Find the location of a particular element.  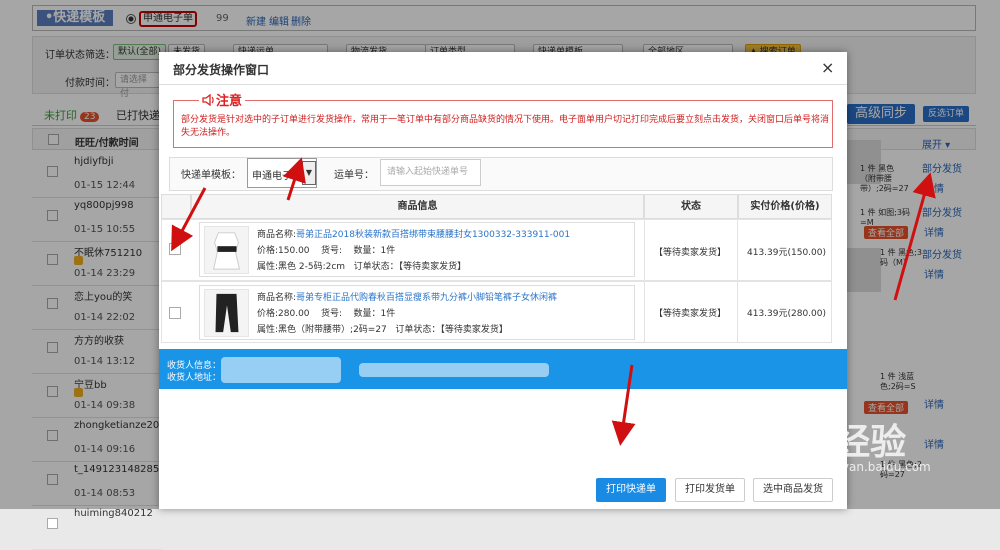

table-row: huiming840212 is located at coordinates (97, 528).